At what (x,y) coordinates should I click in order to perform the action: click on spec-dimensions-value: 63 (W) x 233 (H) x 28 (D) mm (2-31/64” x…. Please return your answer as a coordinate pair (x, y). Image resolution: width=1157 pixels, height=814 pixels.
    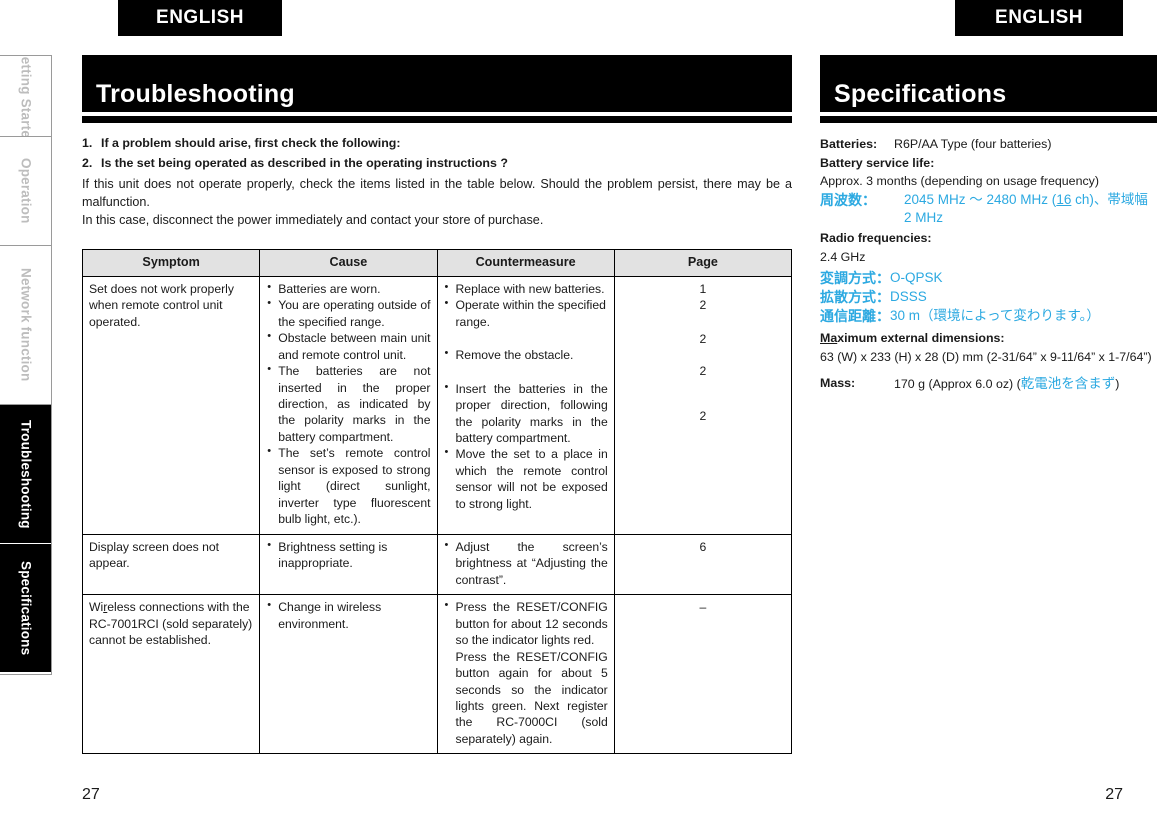
    Looking at the image, I should click on (986, 356).